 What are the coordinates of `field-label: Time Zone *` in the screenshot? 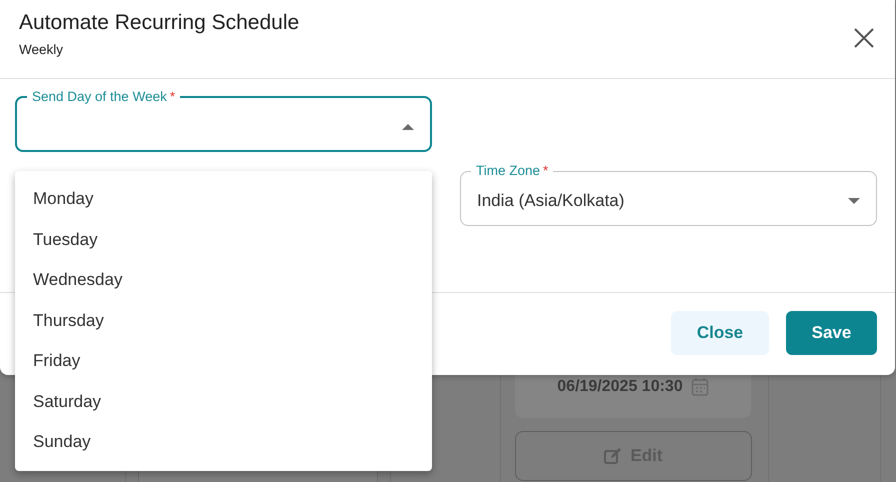 It's located at (512, 171).